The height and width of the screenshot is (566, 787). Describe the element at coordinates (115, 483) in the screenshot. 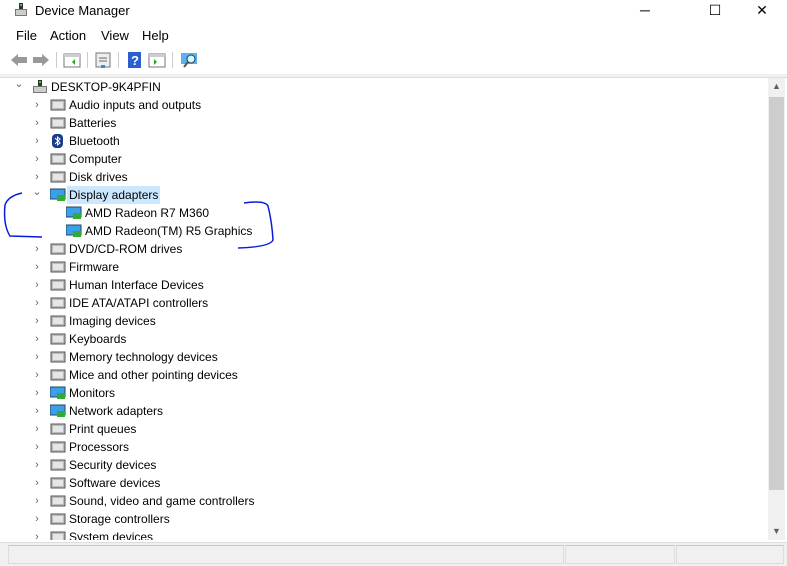

I see `tree-label: Software devices` at that location.